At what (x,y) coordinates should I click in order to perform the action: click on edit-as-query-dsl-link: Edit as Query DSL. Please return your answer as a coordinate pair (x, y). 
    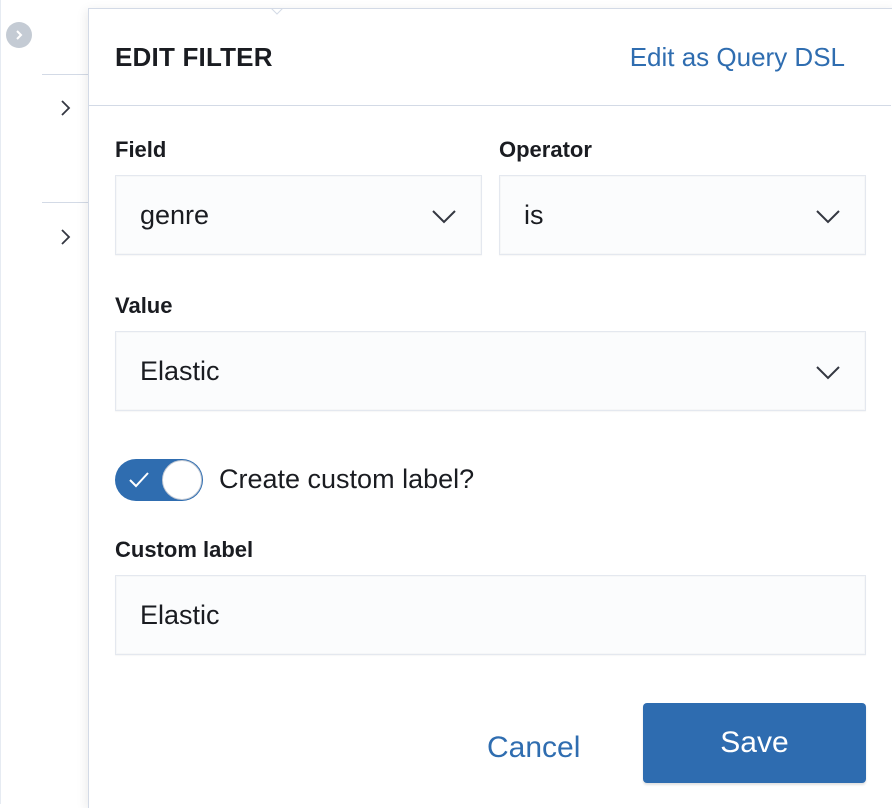
    Looking at the image, I should click on (737, 57).